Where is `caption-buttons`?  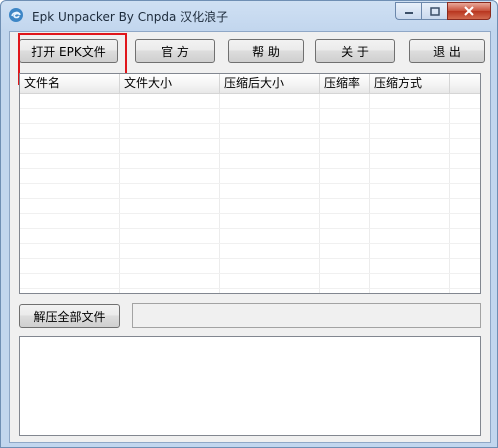 caption-buttons is located at coordinates (443, 11).